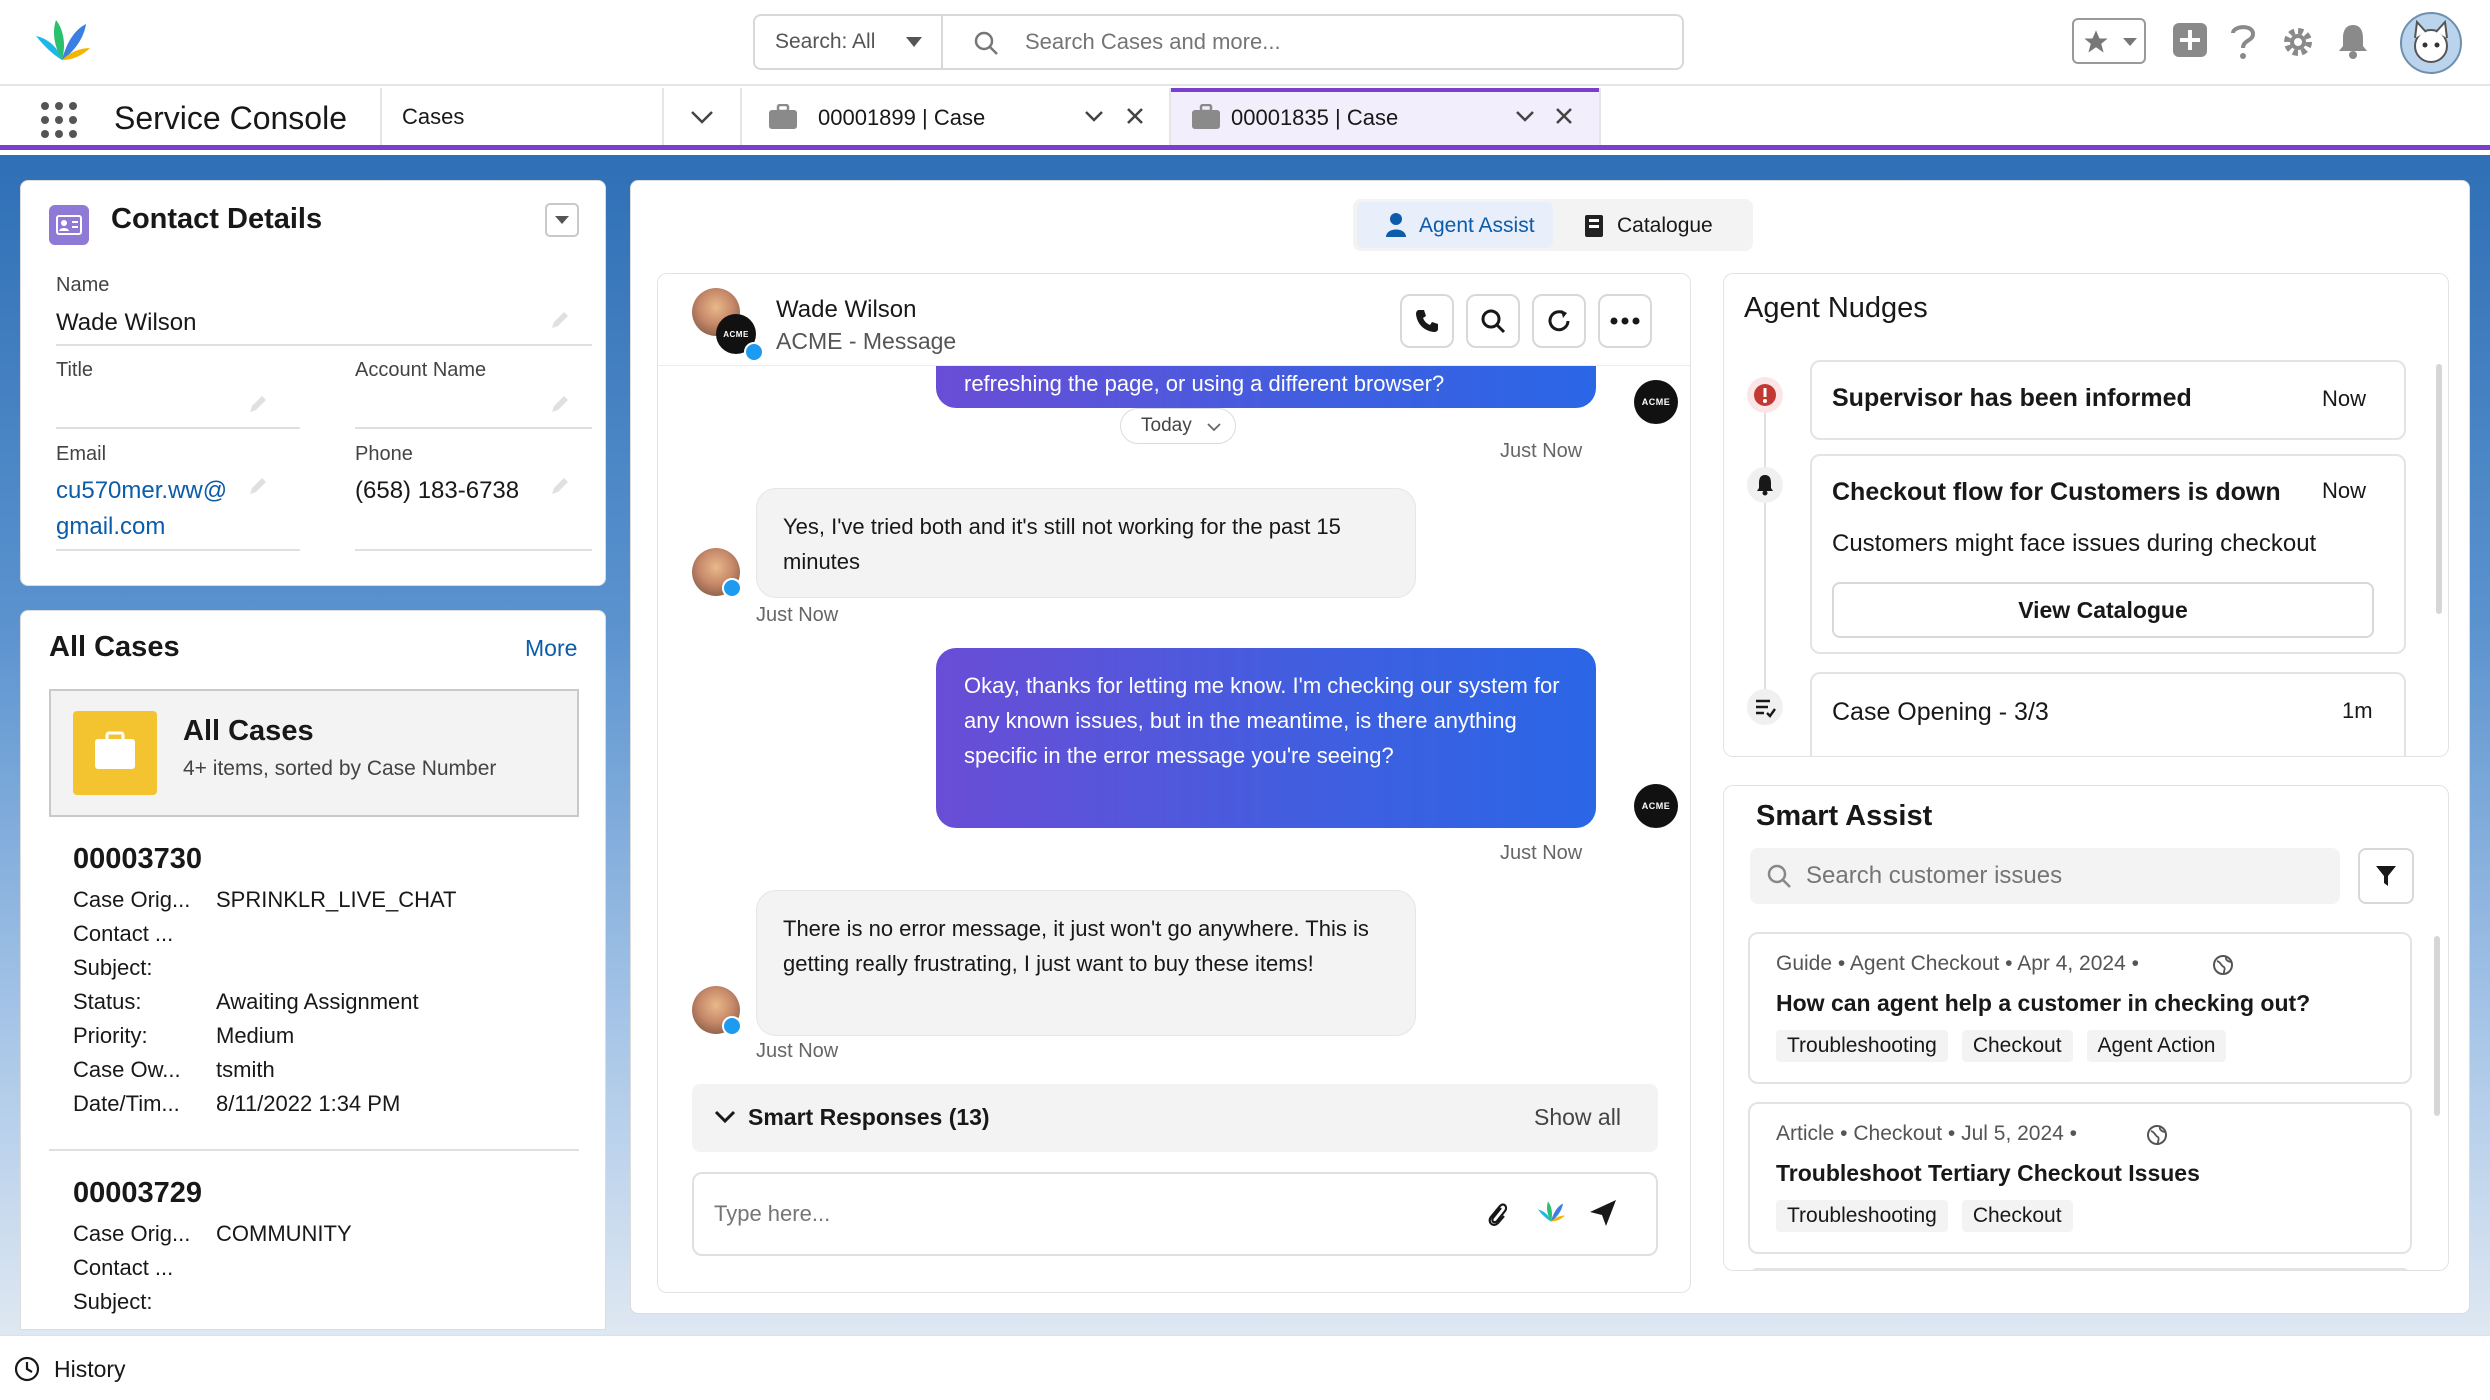 Image resolution: width=2490 pixels, height=1400 pixels. What do you see at coordinates (308, 1103) in the screenshot?
I see `case-field-value: 8/11/2022 1:34 PM` at bounding box center [308, 1103].